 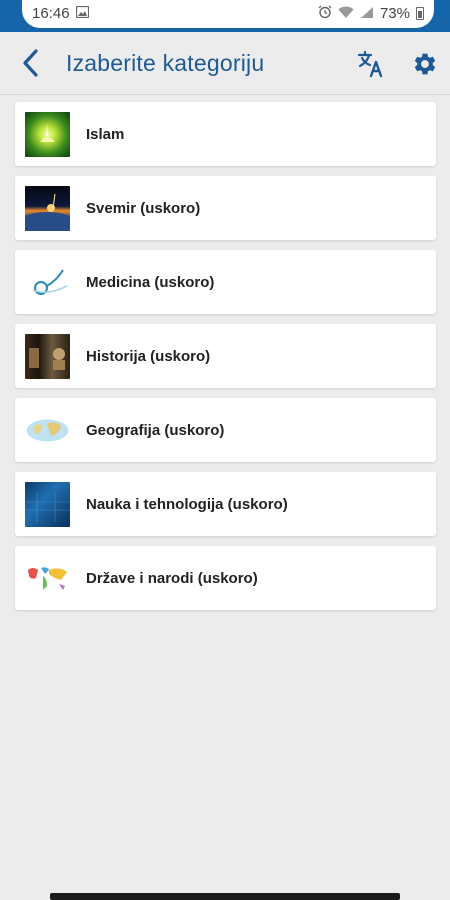 What do you see at coordinates (225, 896) in the screenshot?
I see `system-nav-bar` at bounding box center [225, 896].